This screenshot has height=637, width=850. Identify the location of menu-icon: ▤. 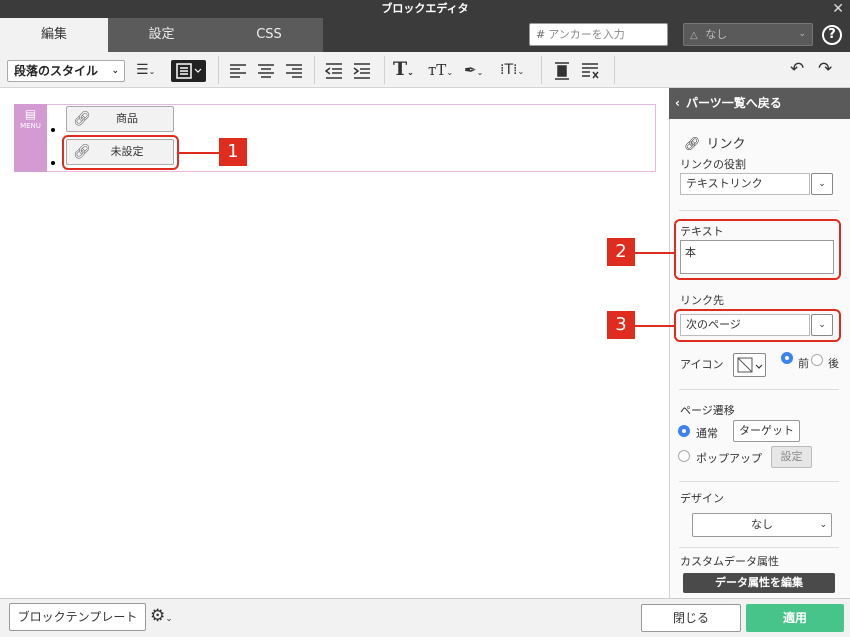
(30, 114).